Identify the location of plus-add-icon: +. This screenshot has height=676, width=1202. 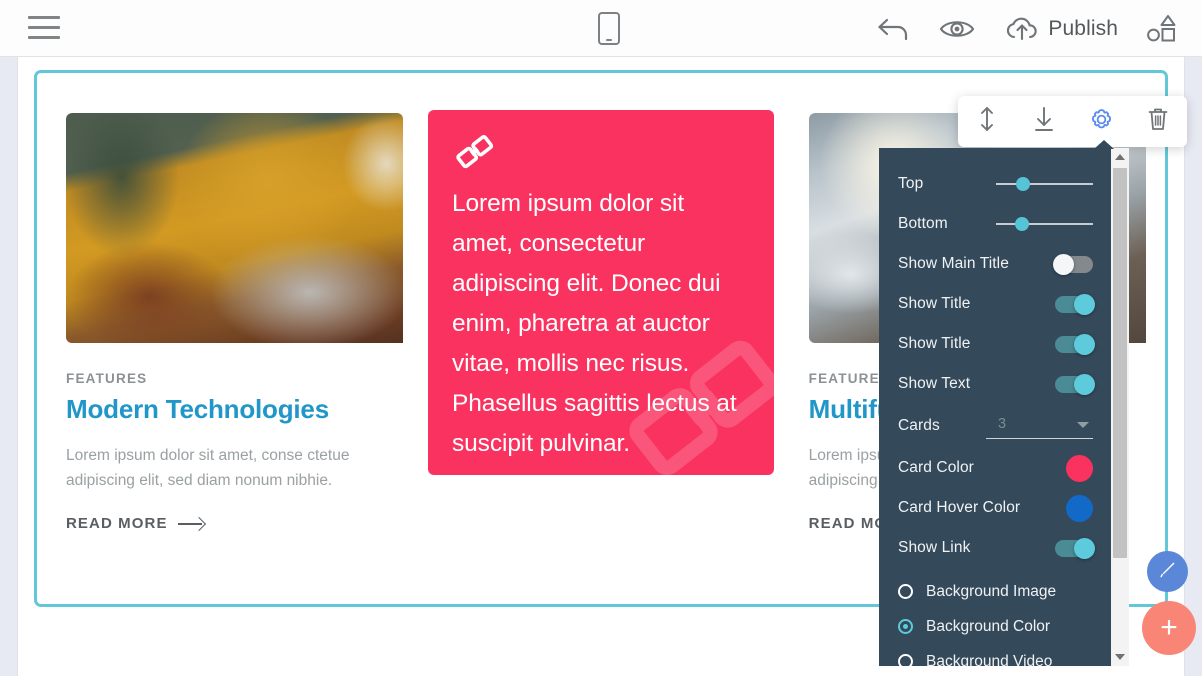
(1169, 627).